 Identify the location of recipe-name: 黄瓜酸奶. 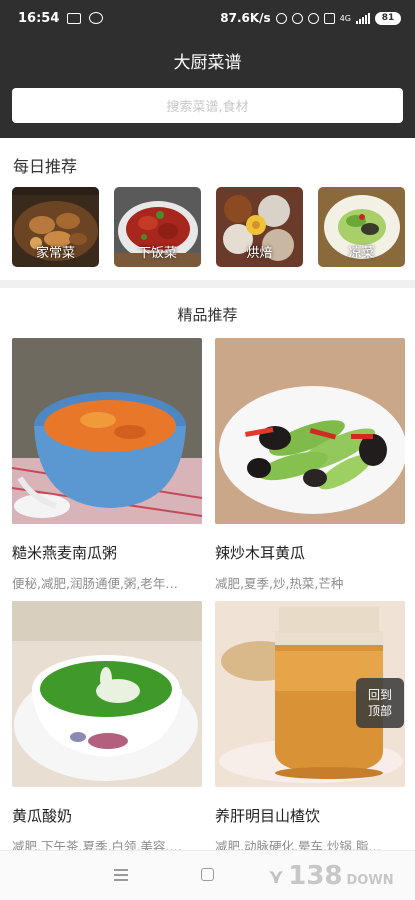
(42, 816).